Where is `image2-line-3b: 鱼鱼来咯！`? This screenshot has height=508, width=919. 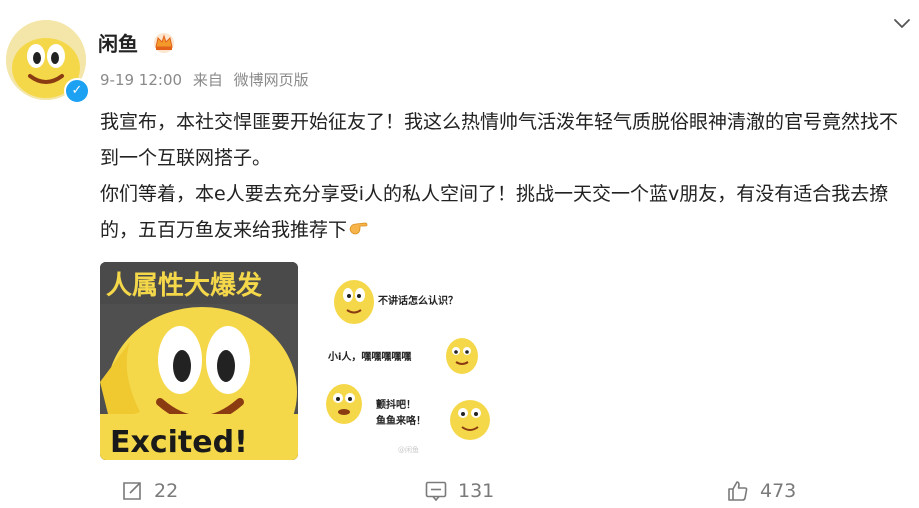 image2-line-3b: 鱼鱼来咯！ is located at coordinates (401, 420).